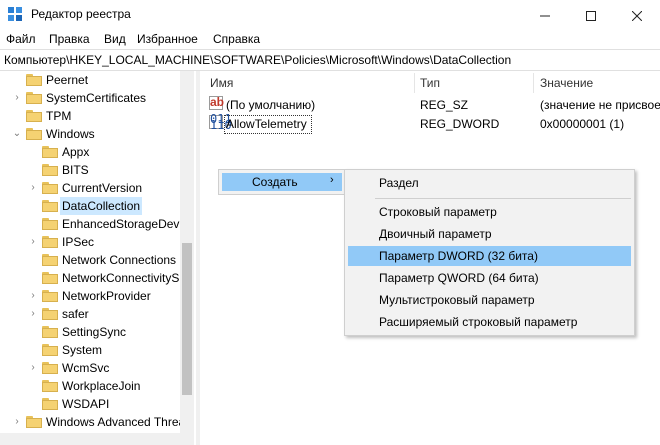  I want to click on tree-item-bits: BITS, so click(90, 170).